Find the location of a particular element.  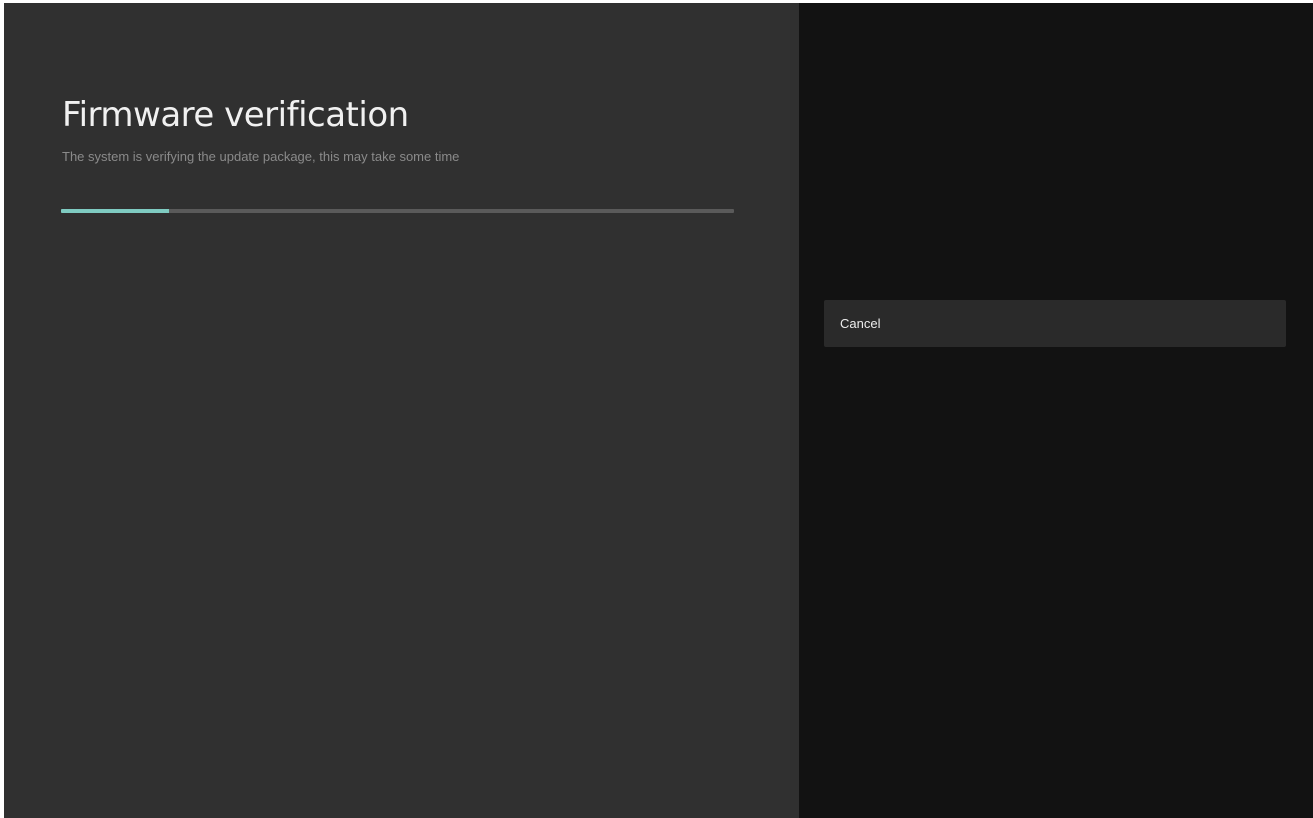

verification-progress-bar is located at coordinates (397, 211).